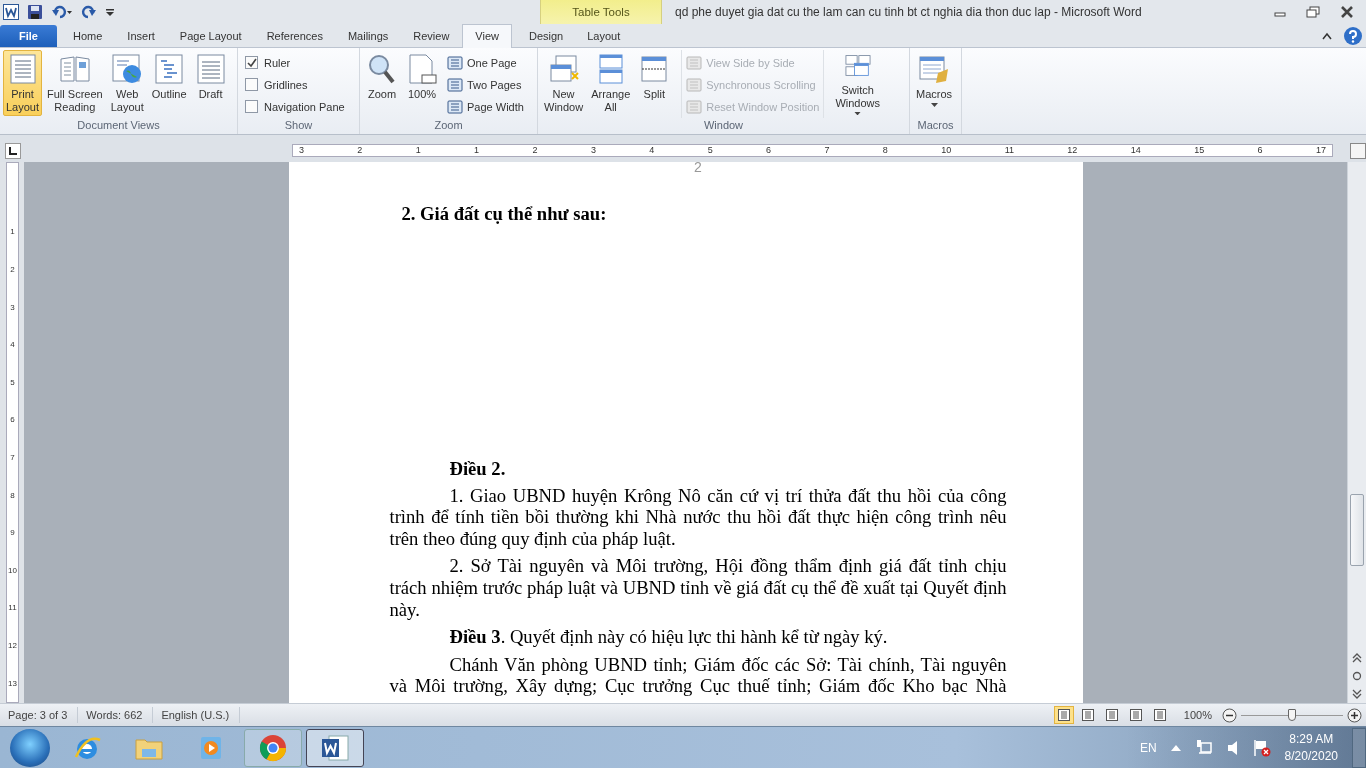 The image size is (1366, 768). Describe the element at coordinates (1358, 150) in the screenshot. I see `view-ruler-button` at that location.